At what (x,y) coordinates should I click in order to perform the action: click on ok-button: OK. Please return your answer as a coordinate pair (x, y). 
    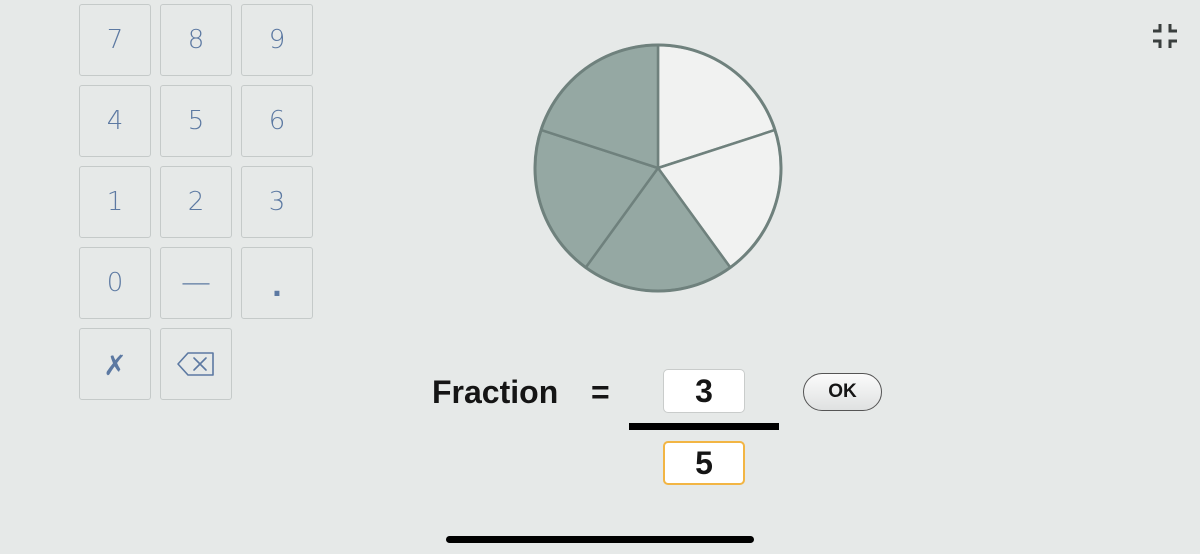
    Looking at the image, I should click on (842, 392).